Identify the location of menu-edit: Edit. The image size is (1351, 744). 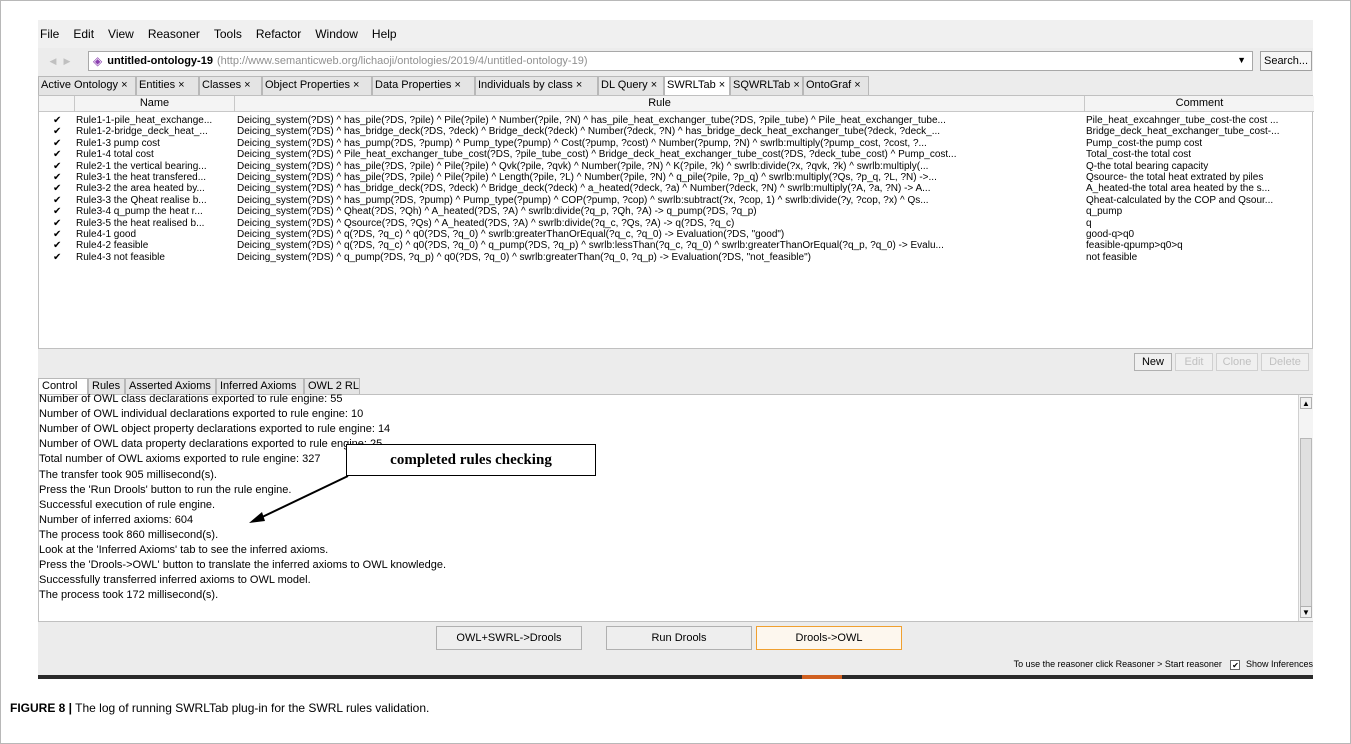
(83, 34).